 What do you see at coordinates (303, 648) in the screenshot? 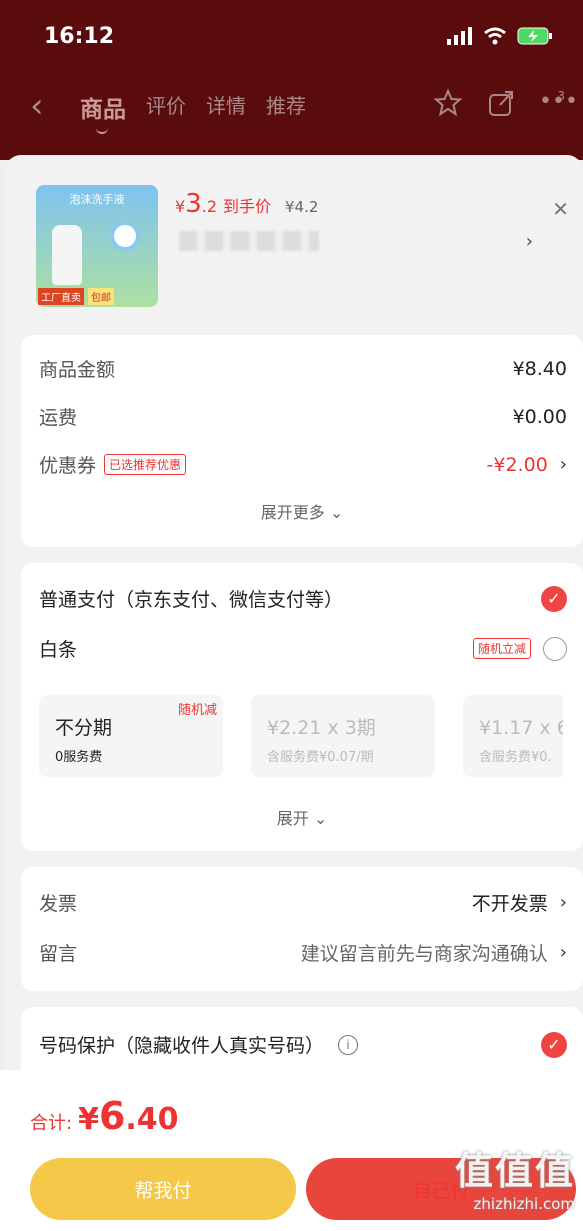
I see `baitiao-row: 白条 随机立减` at bounding box center [303, 648].